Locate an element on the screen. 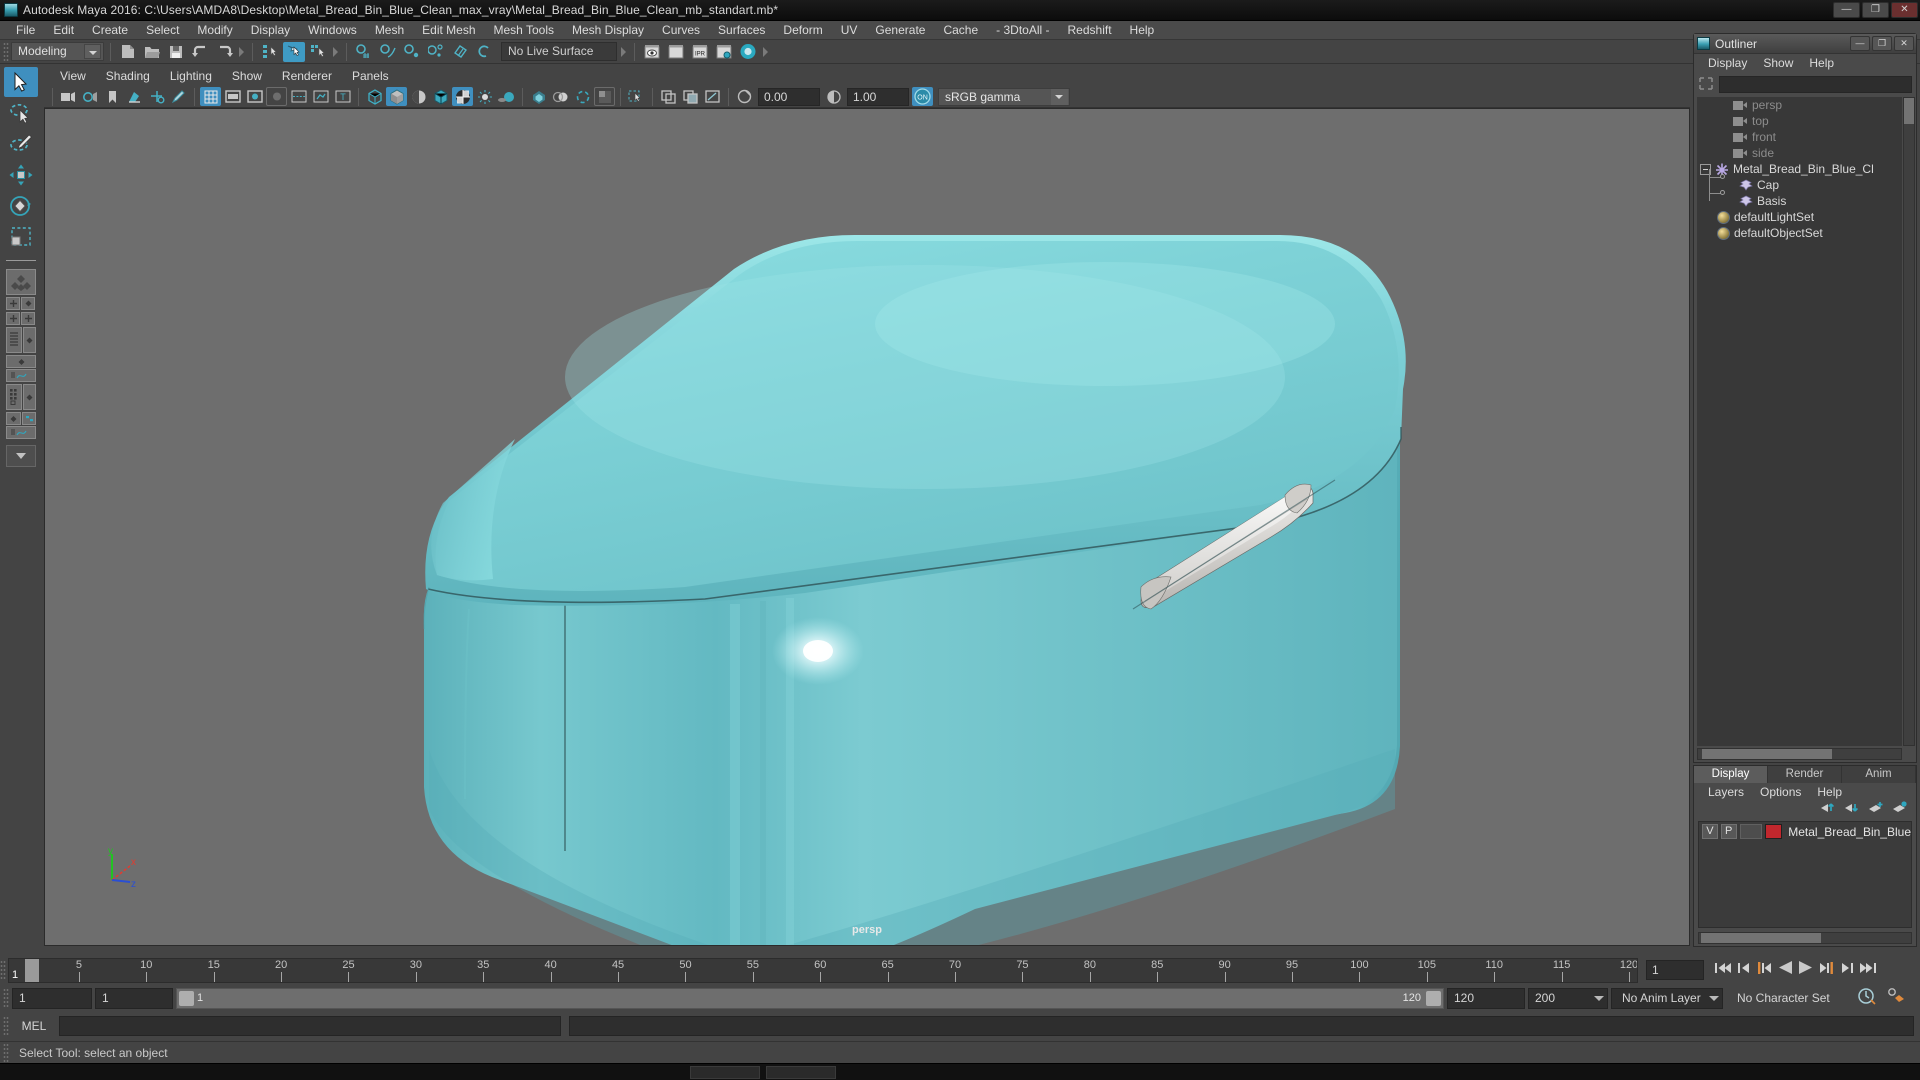 This screenshot has height=1080, width=1920. outliner-item: Cap is located at coordinates (1799, 185).